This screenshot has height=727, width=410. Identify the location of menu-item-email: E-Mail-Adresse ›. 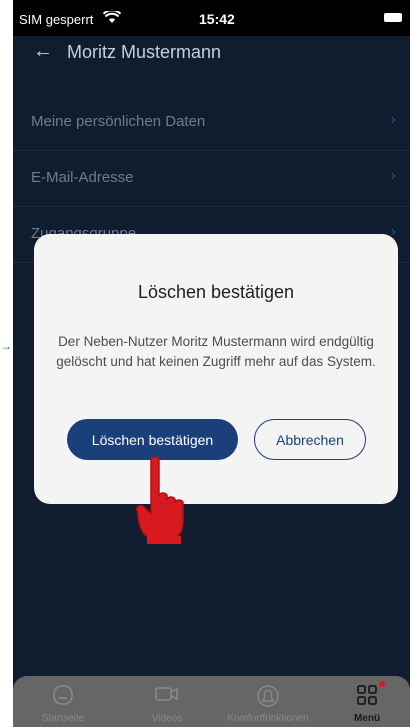
(211, 179).